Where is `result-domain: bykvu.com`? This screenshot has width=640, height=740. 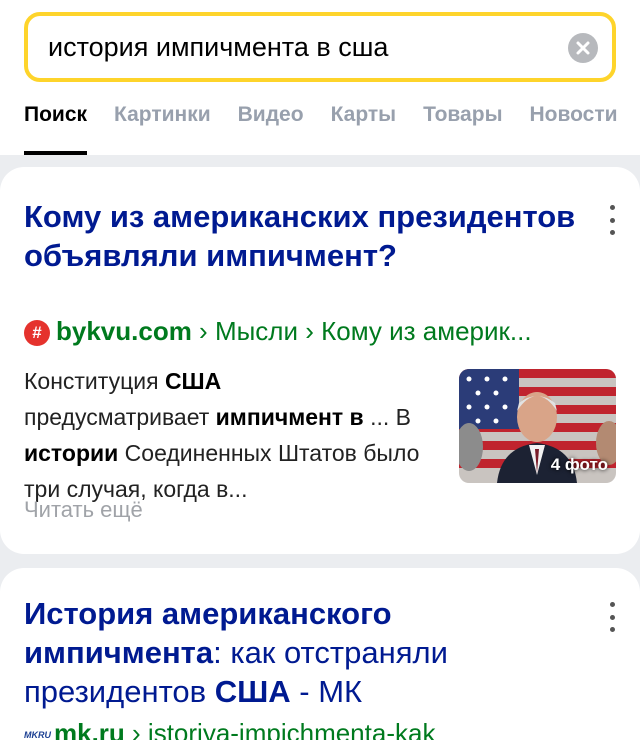 result-domain: bykvu.com is located at coordinates (124, 331).